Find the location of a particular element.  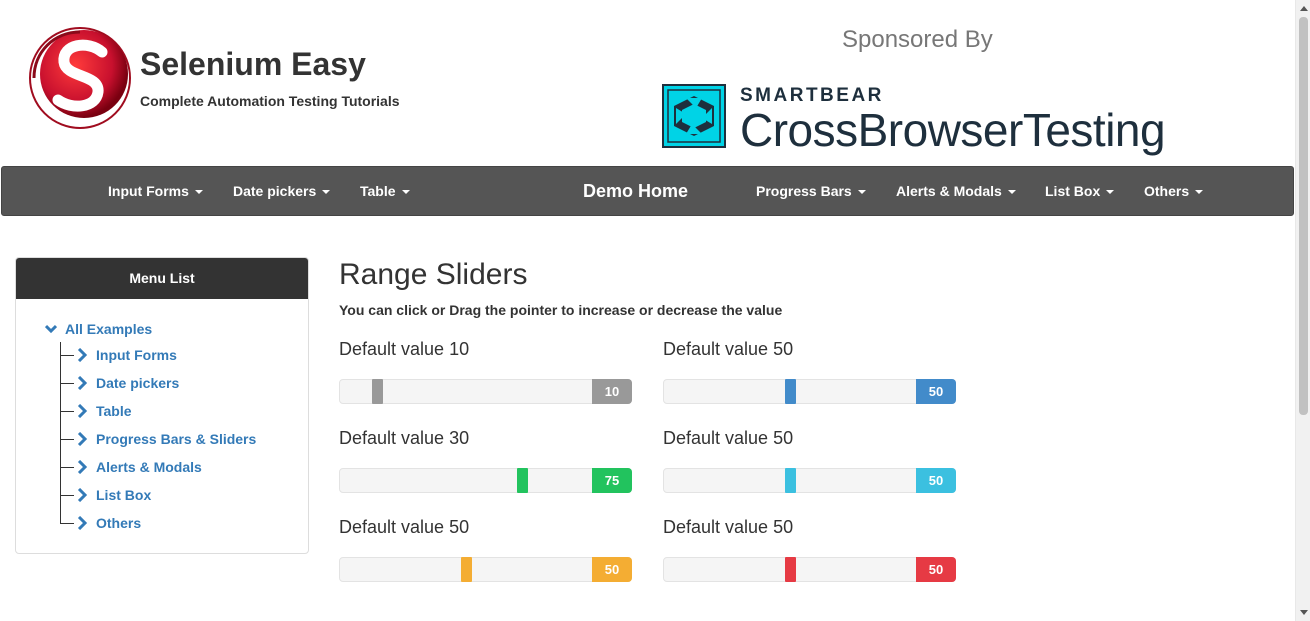

slider-output: 10 is located at coordinates (612, 391).